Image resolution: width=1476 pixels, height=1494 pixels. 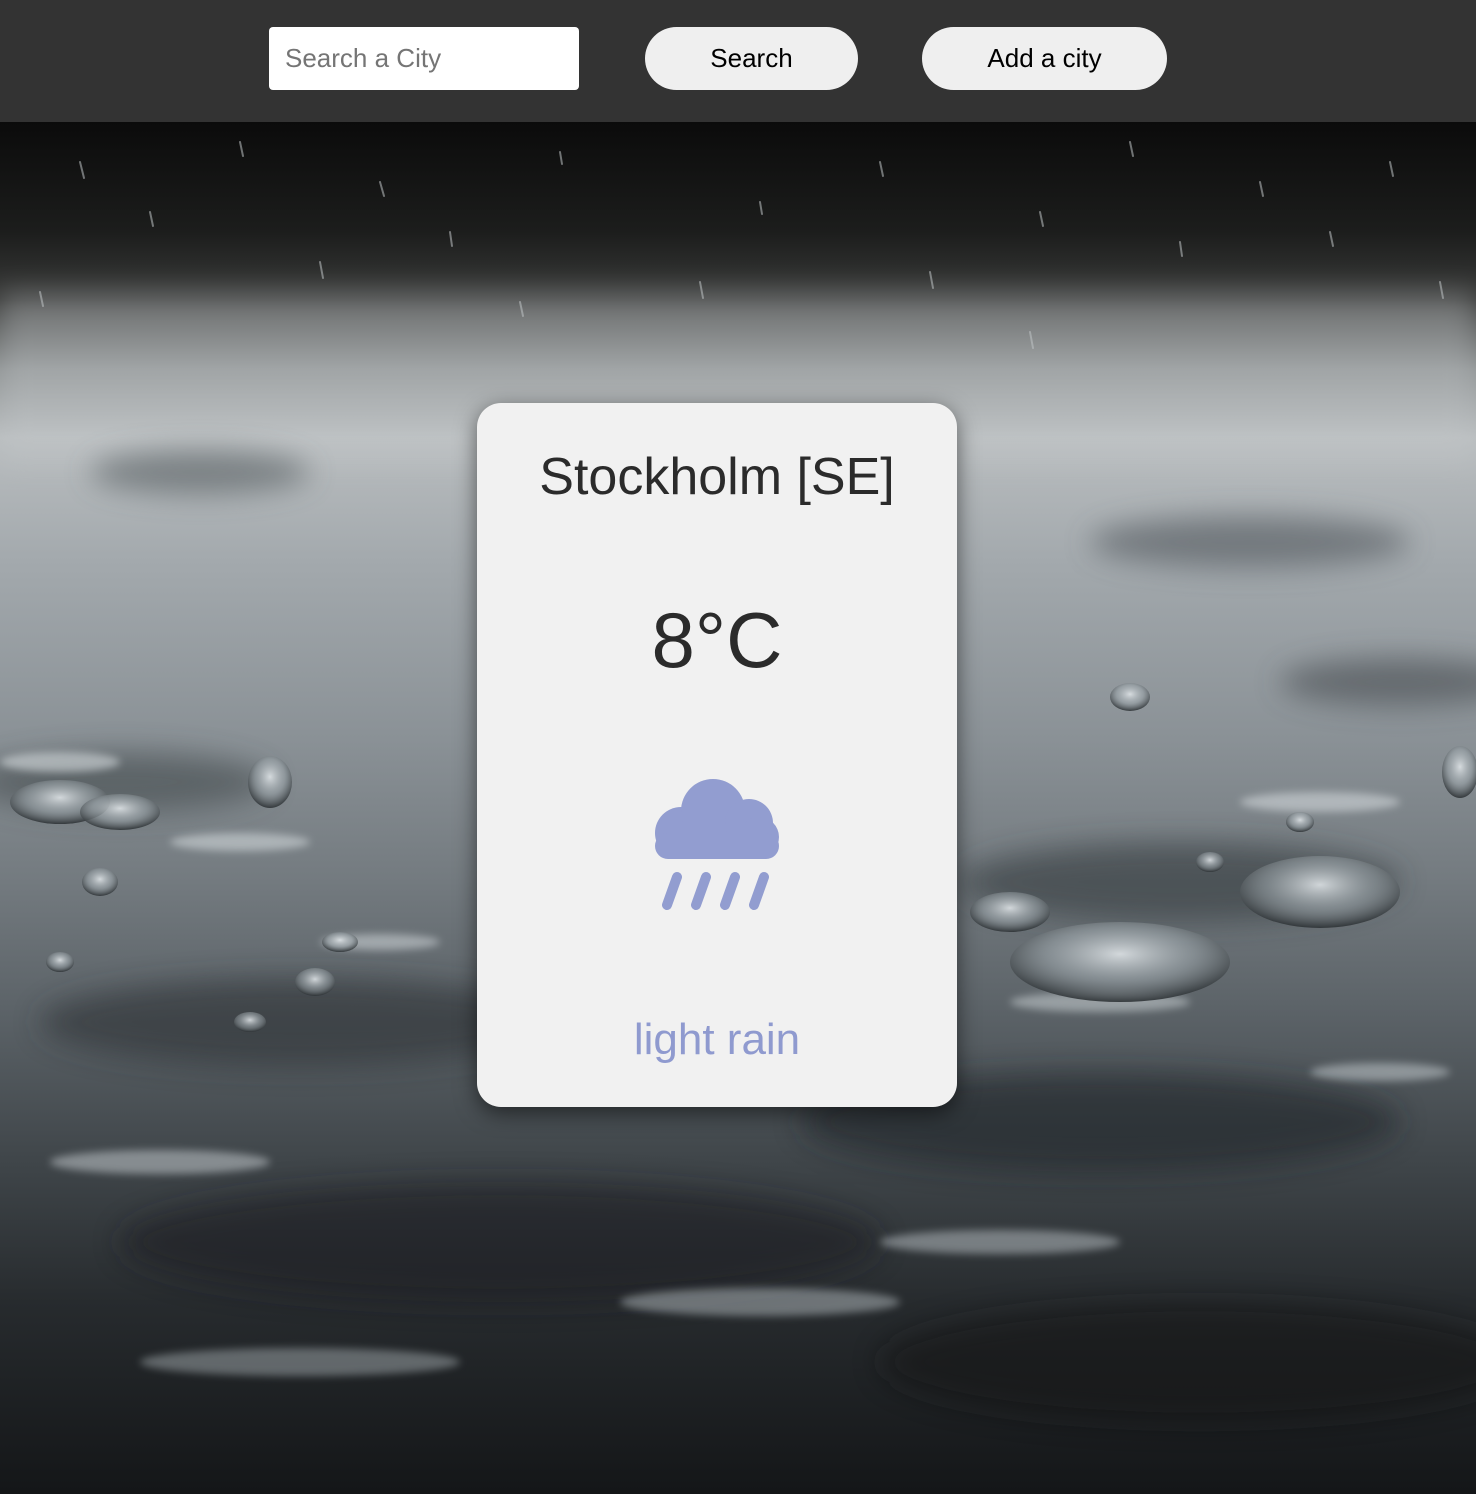 I want to click on add-city-button: Add a city, so click(x=1044, y=58).